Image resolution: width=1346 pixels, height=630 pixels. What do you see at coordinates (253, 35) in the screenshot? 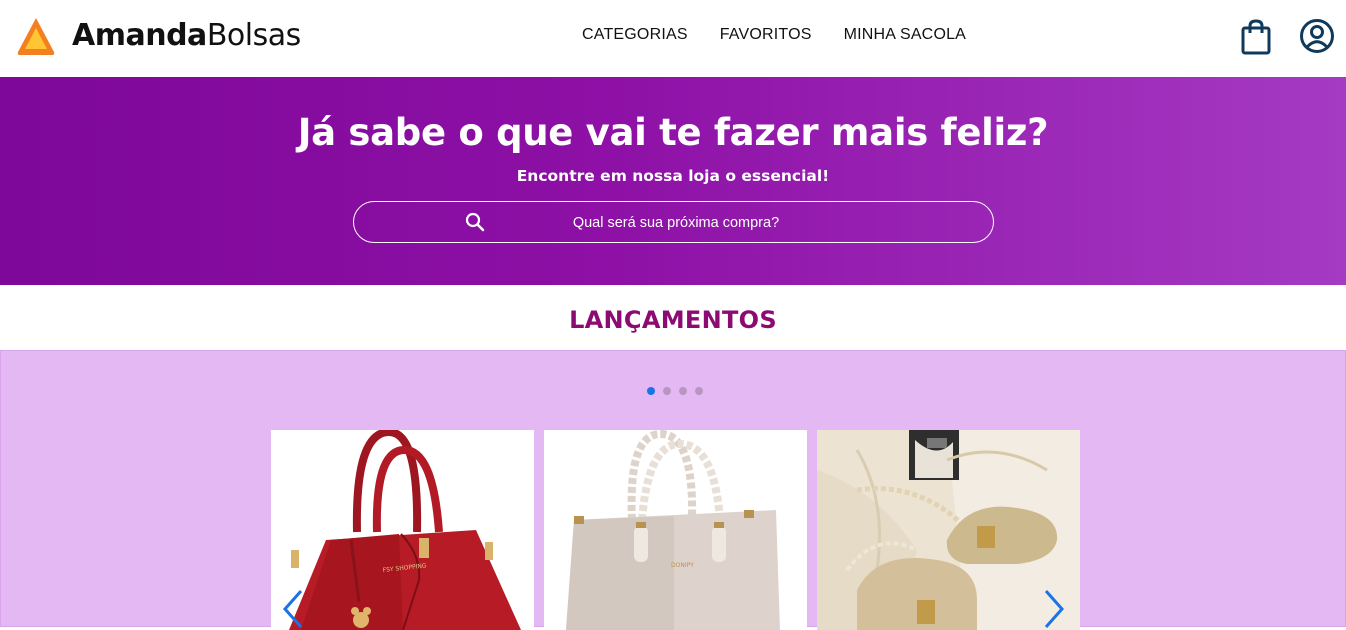
I see `brand-name-light: Bolsas` at bounding box center [253, 35].